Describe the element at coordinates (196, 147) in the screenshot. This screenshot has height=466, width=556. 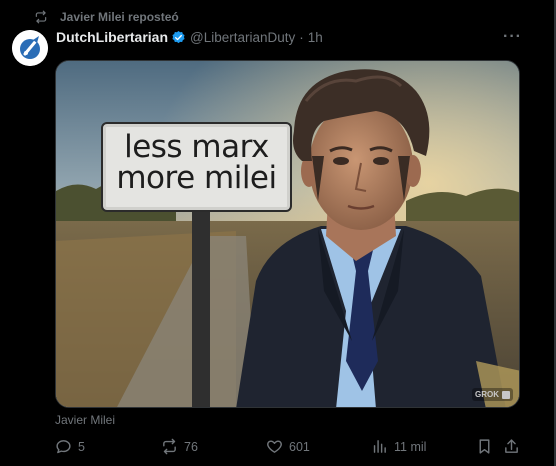
I see `sign-line-1: less marx` at that location.